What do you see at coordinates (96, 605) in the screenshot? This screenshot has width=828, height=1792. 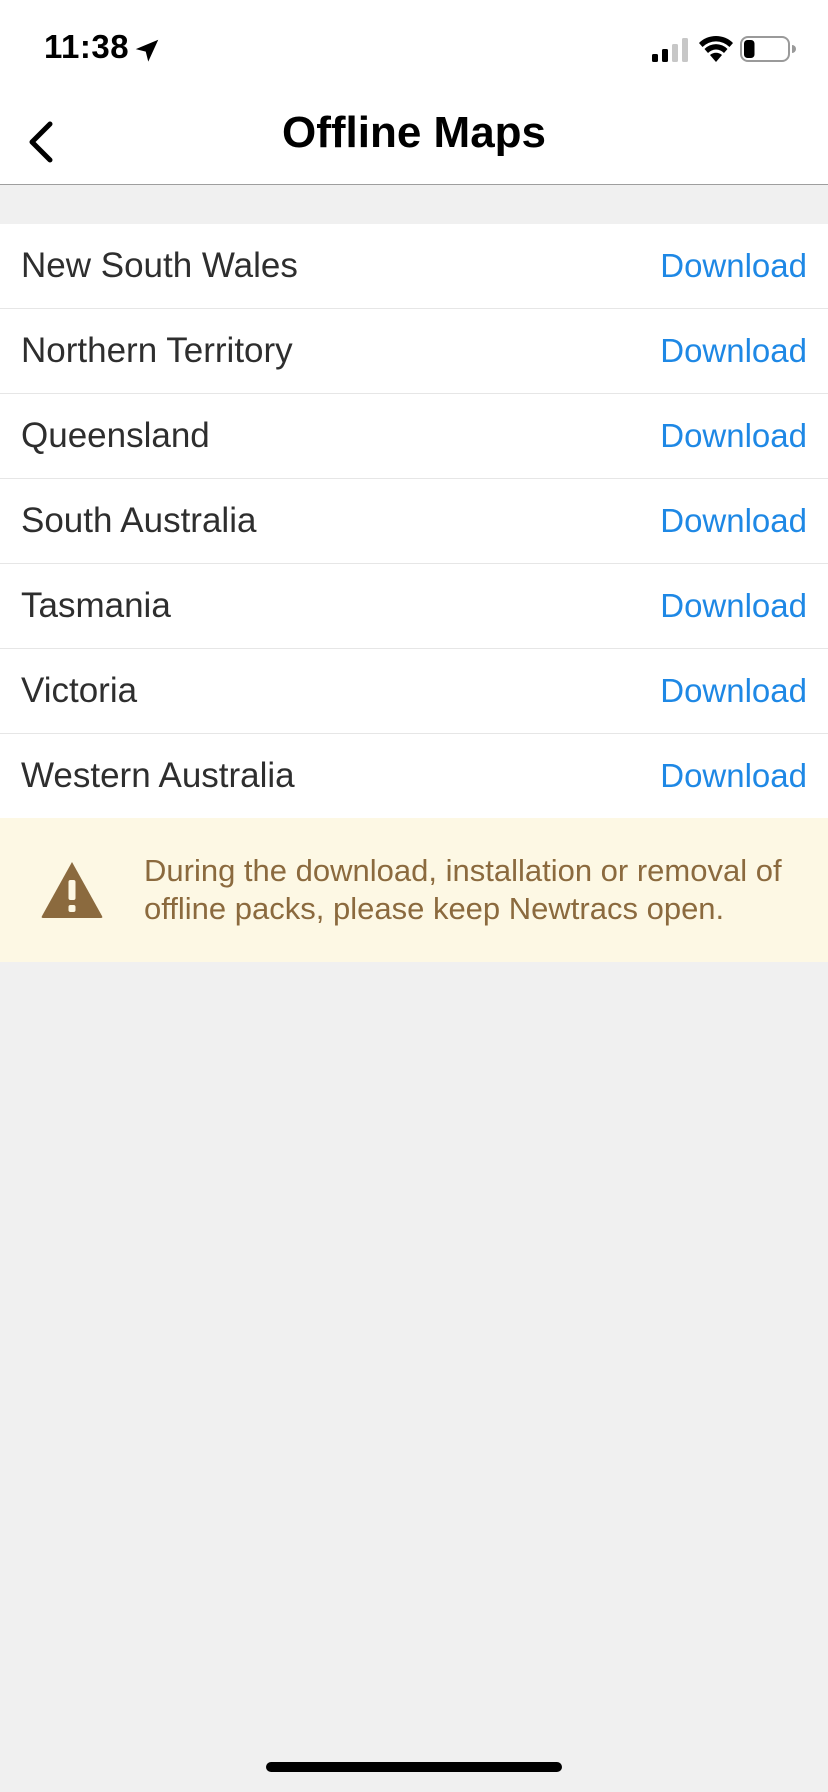 I see `region-name: Tasmania` at bounding box center [96, 605].